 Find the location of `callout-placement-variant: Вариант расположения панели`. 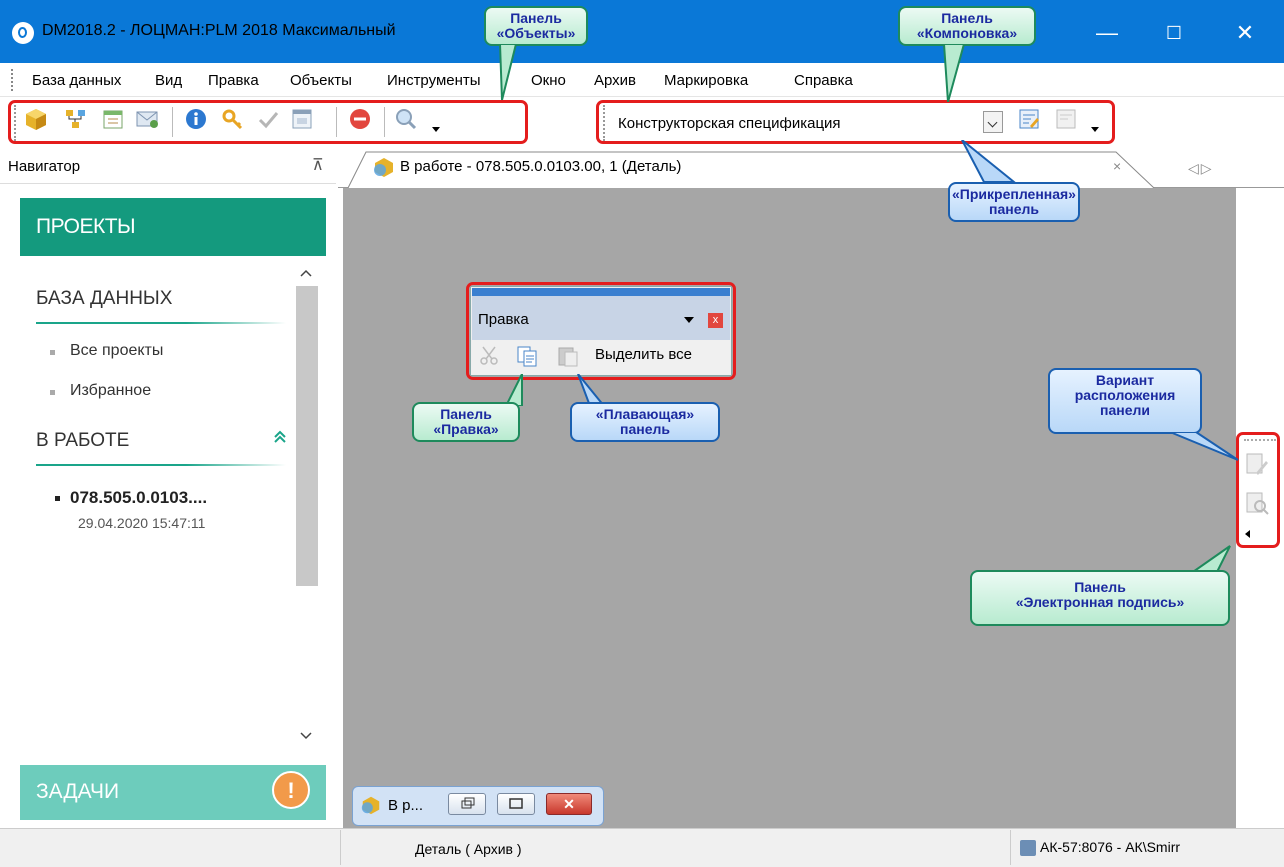

callout-placement-variant: Вариант расположения панели is located at coordinates (1125, 401).